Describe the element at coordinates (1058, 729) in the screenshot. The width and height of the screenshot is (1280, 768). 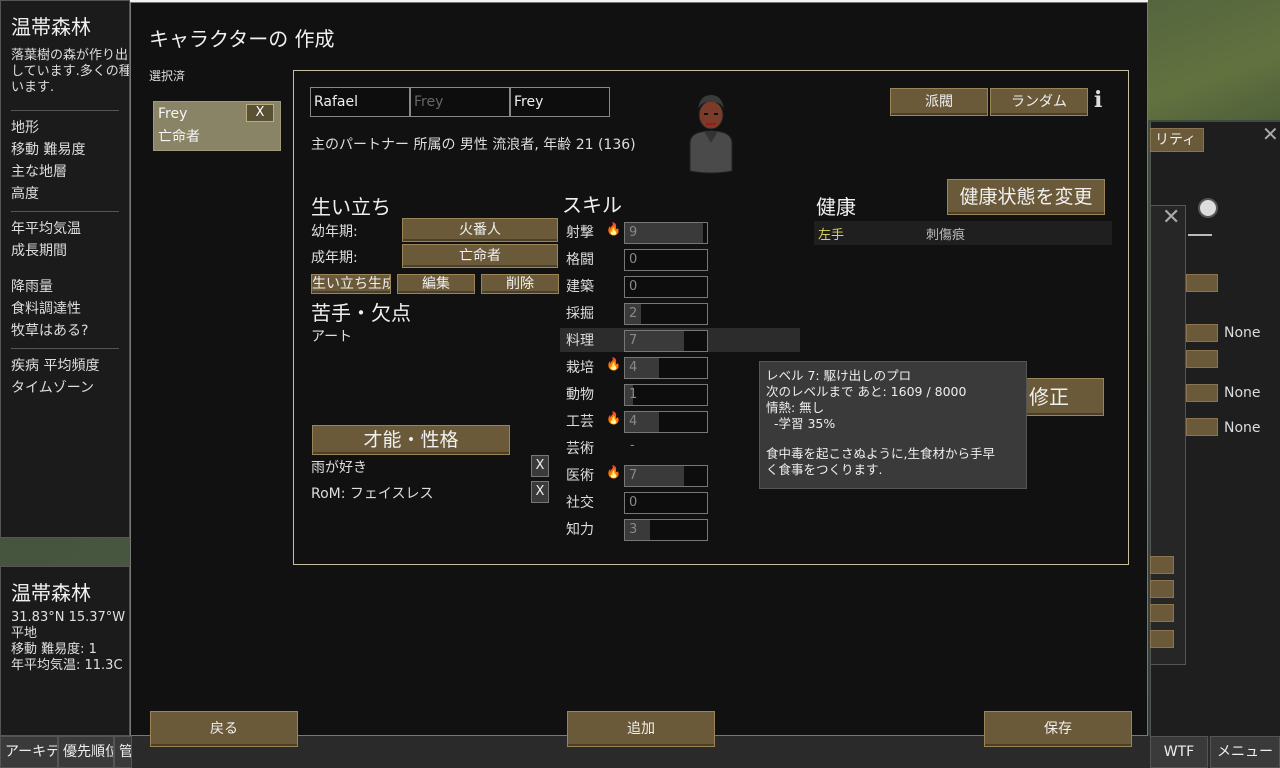
I see `save-button: 保存` at that location.